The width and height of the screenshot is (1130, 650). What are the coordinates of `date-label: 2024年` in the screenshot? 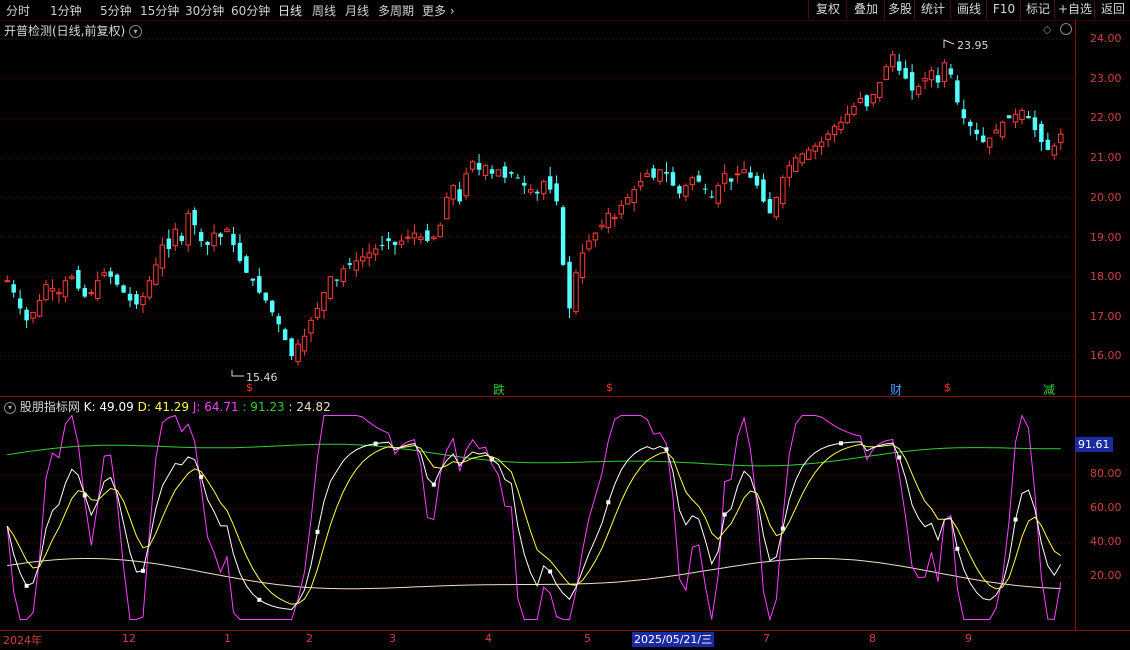 It's located at (22, 640).